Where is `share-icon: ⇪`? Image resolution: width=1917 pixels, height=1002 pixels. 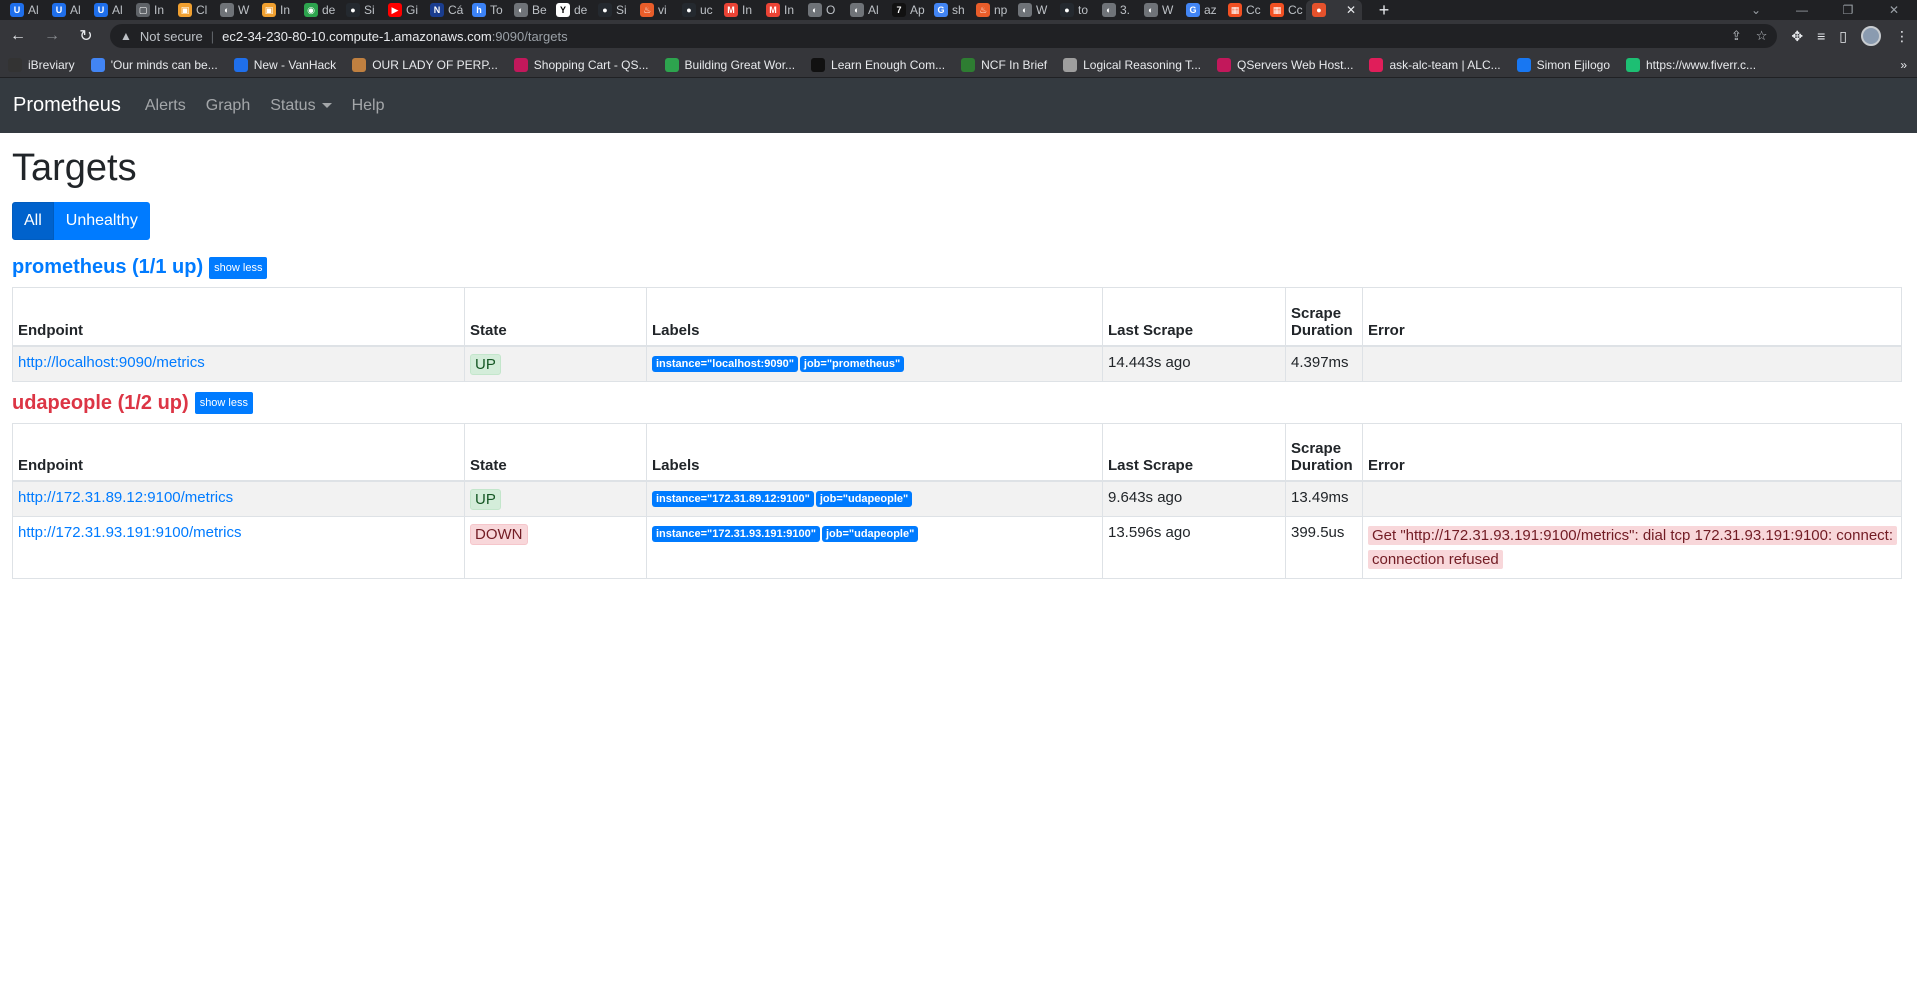 share-icon: ⇪ is located at coordinates (1736, 36).